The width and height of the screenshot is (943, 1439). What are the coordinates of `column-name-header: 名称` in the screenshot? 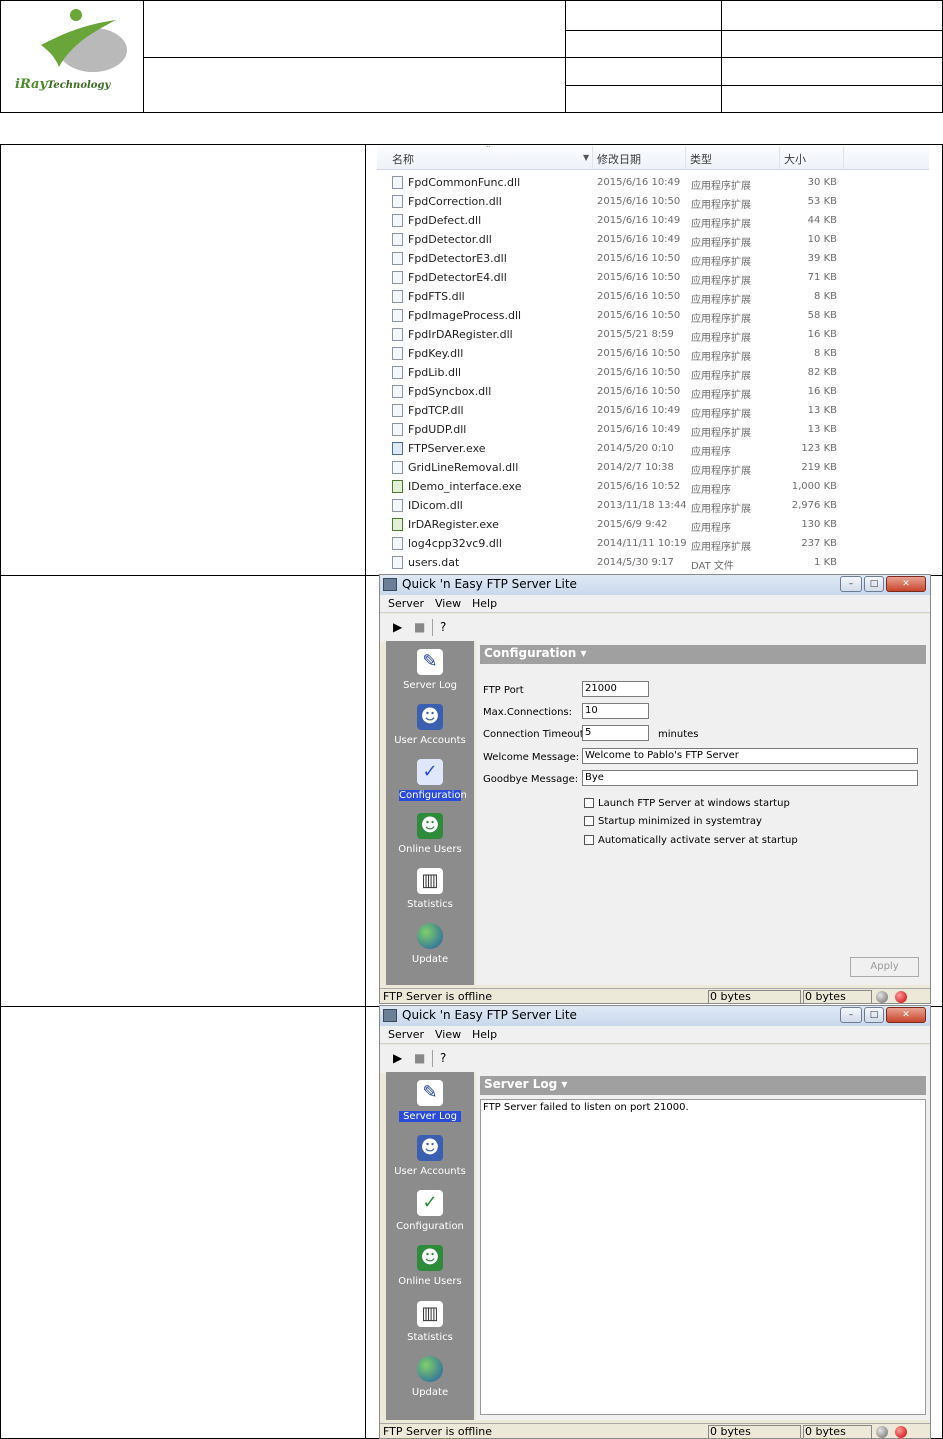 It's located at (403, 159).